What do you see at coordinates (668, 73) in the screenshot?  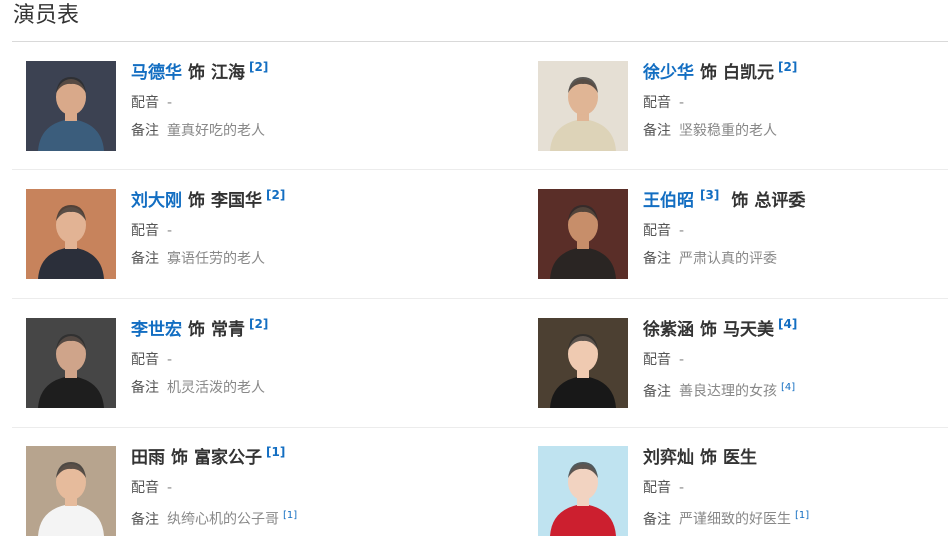 I see `actor-name: 徐少华` at bounding box center [668, 73].